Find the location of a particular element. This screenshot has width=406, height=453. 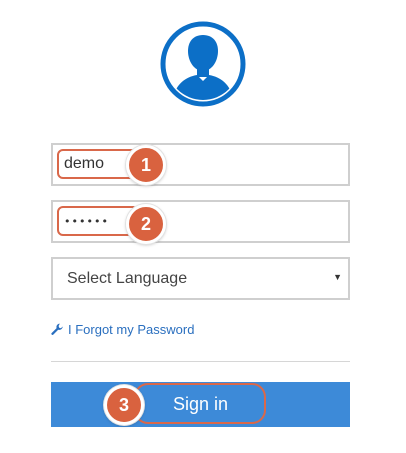

password-field is located at coordinates (200, 221).